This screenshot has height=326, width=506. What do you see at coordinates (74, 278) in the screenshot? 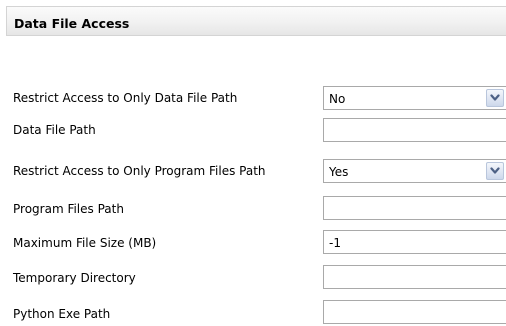
I see `temporary-directory-label: Temporary Directory` at bounding box center [74, 278].